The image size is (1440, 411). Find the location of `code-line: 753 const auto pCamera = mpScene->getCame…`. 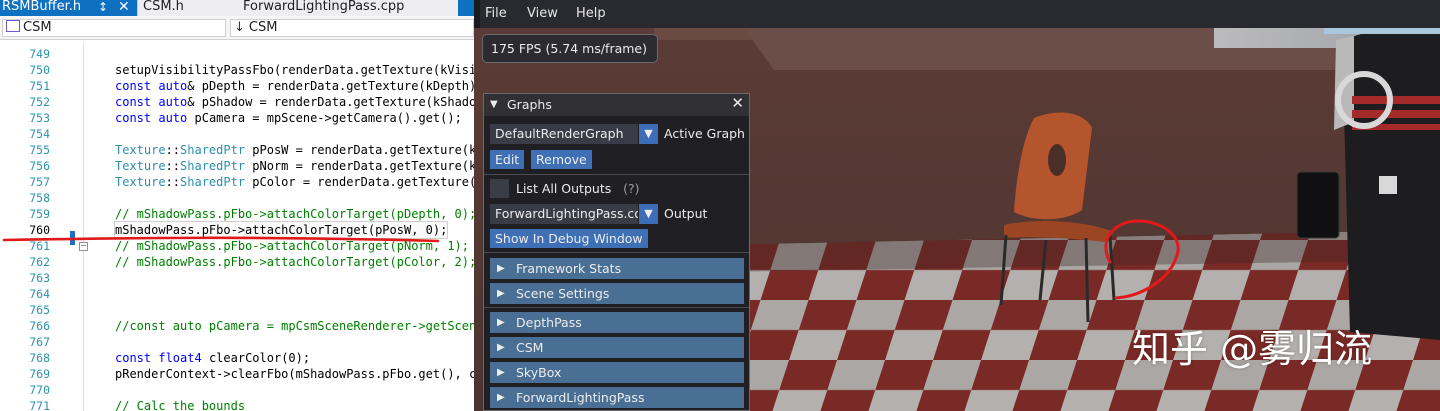

code-line: 753 const auto pCamera = mpScene->getCame… is located at coordinates (237, 118).